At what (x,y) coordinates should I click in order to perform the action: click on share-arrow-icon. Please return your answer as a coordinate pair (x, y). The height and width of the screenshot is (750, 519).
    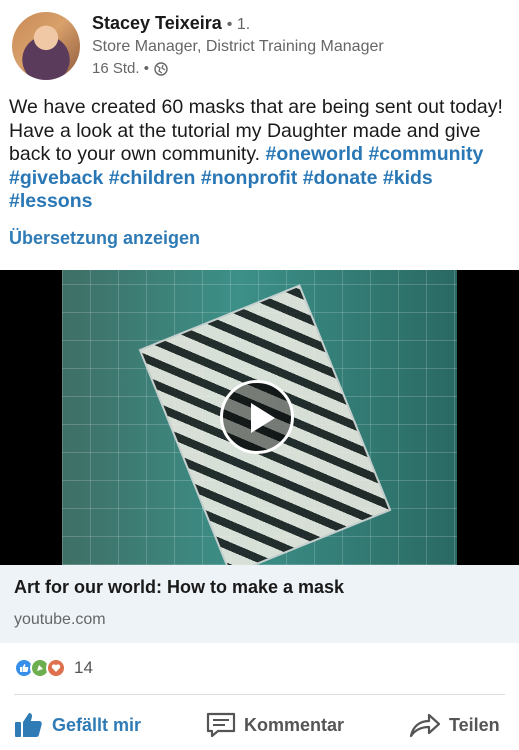
    Looking at the image, I should click on (425, 725).